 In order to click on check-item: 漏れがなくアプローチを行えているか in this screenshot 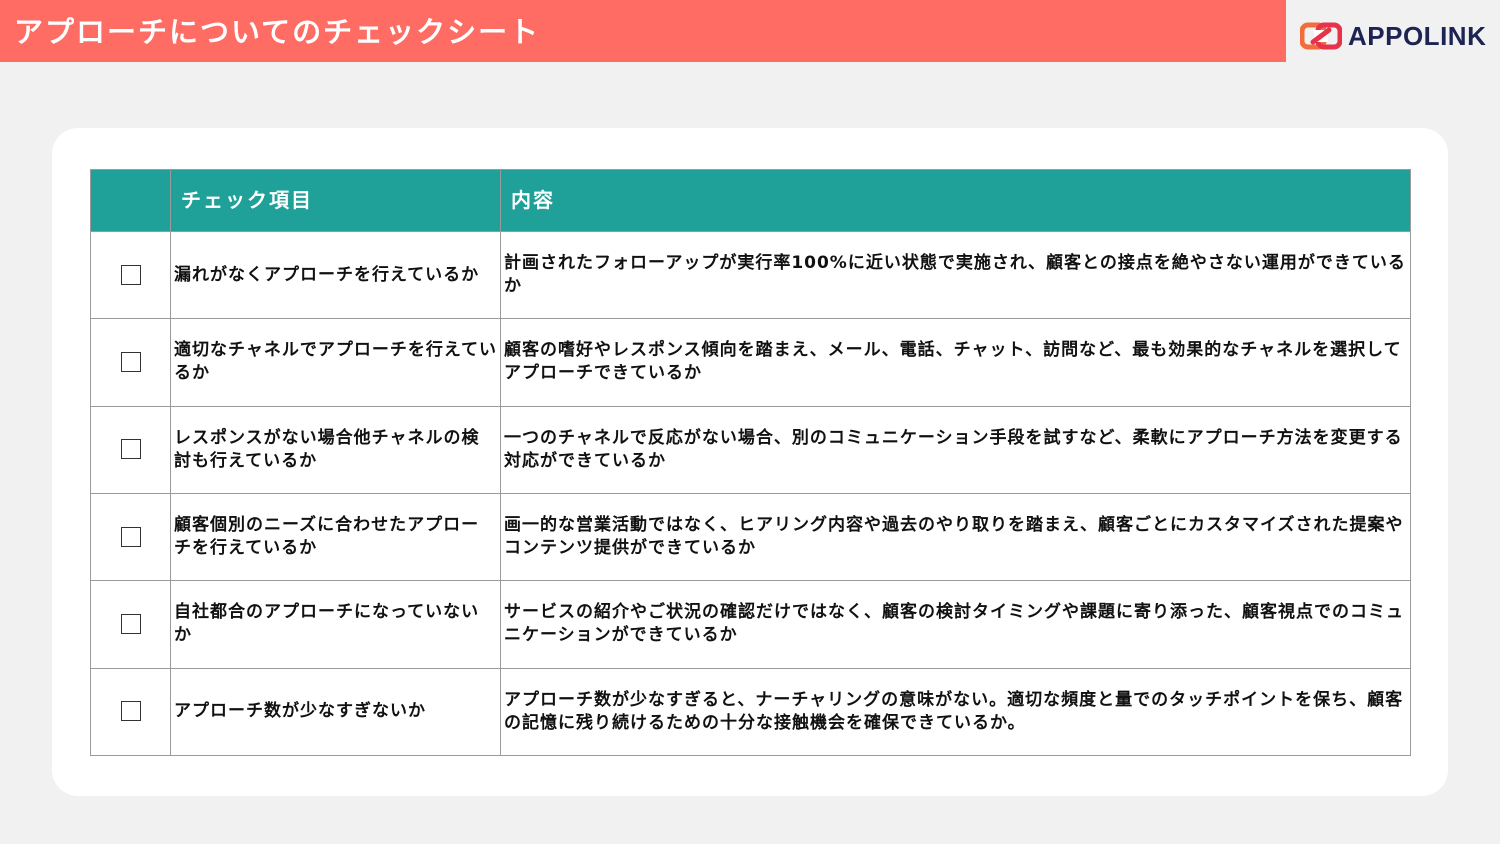, I will do `click(335, 275)`.